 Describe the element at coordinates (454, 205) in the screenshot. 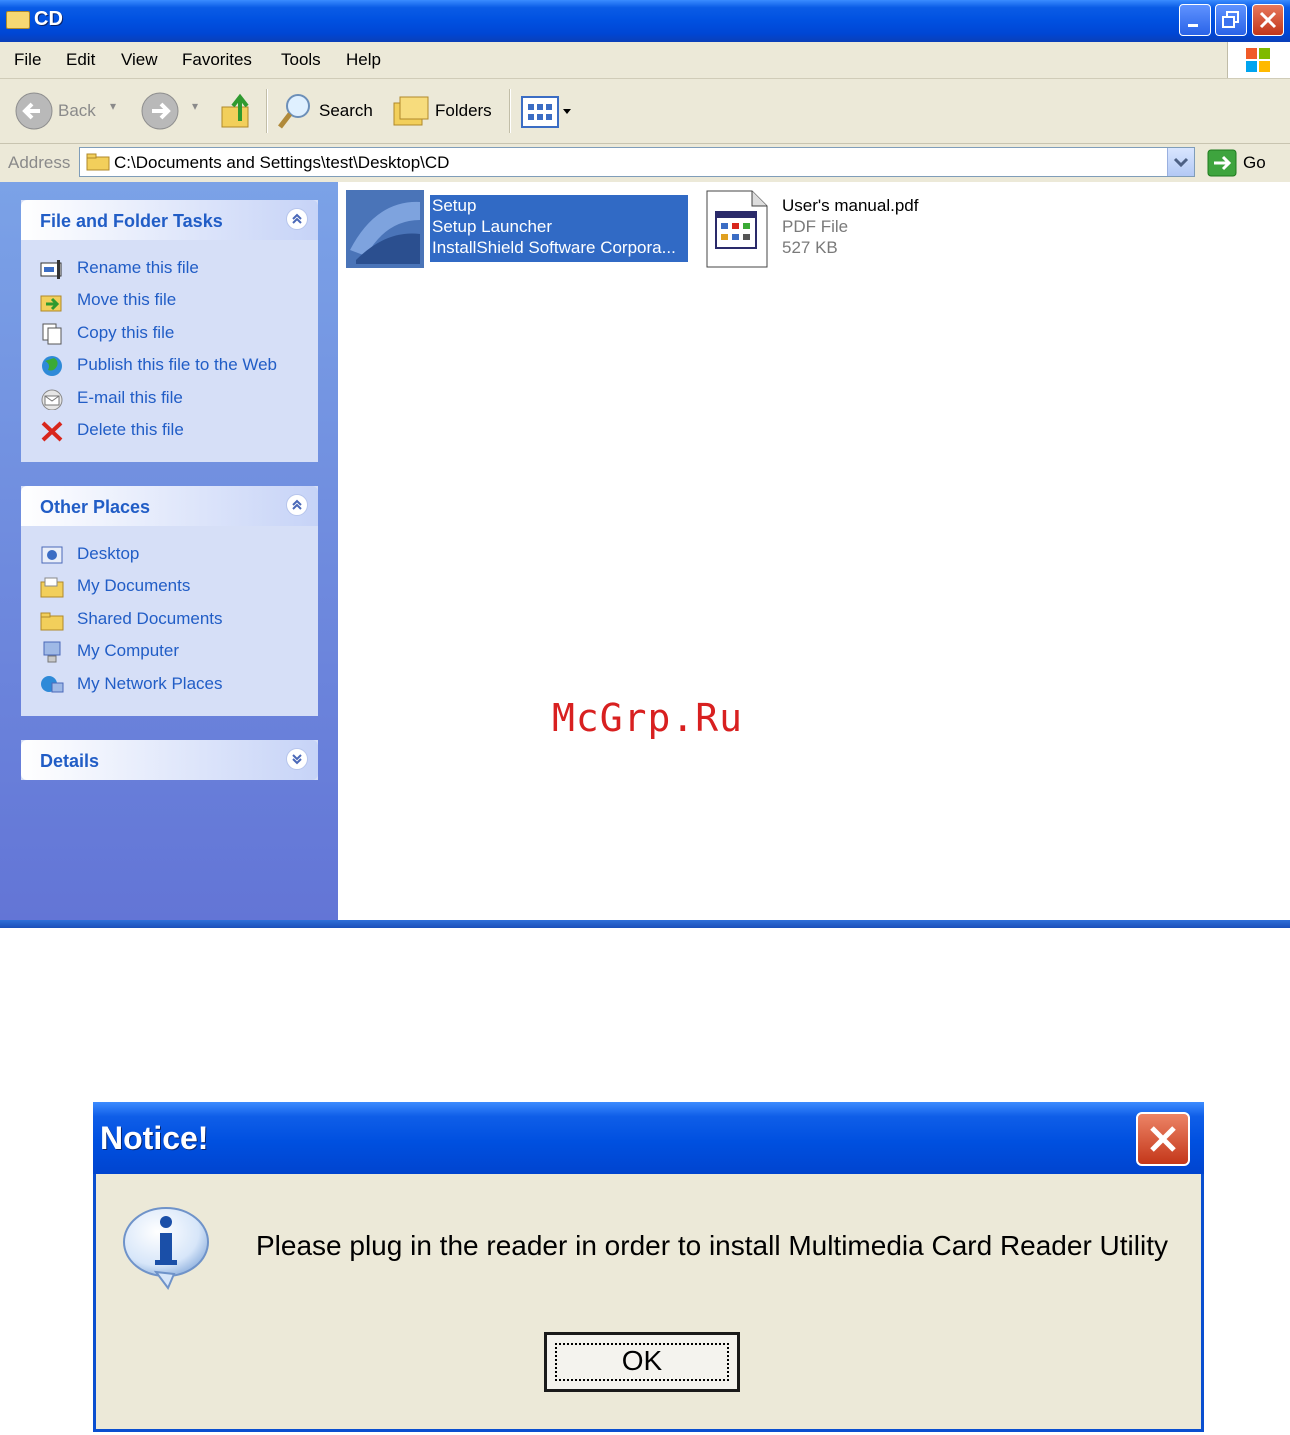

I see `file-name: Setup` at that location.